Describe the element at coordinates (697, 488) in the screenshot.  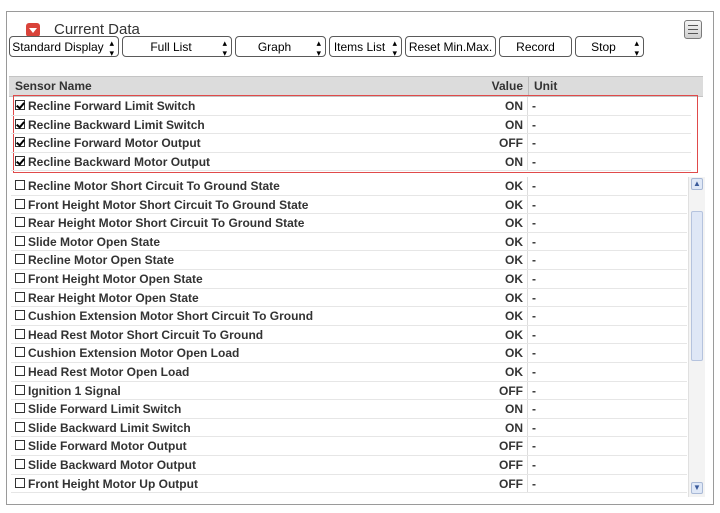
I see `scroll-down-icon: ▼` at that location.